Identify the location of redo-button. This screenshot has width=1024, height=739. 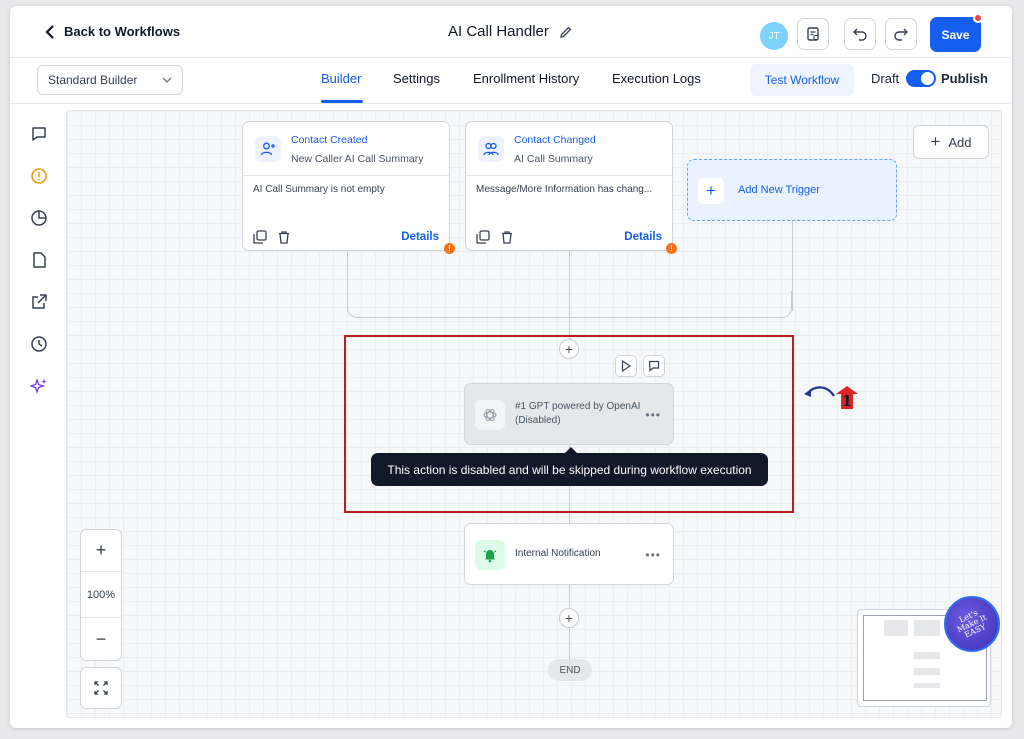
(901, 34).